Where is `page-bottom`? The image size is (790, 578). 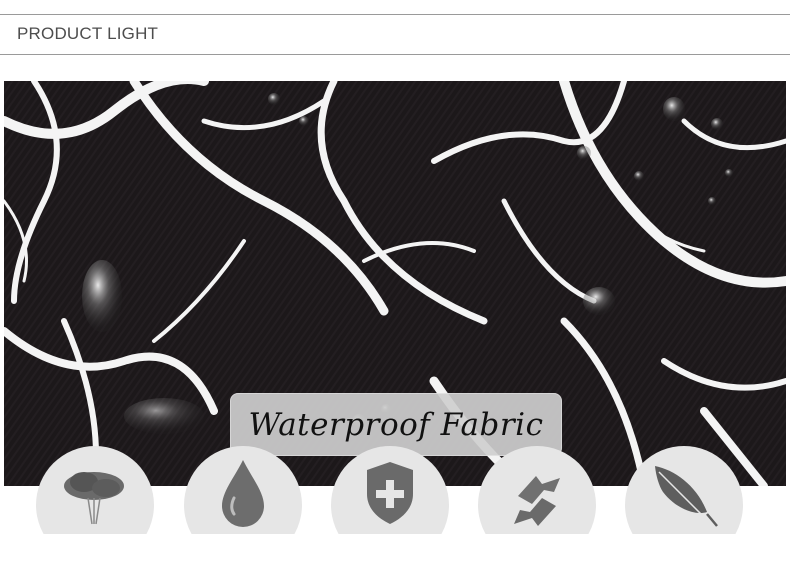
page-bottom is located at coordinates (395, 556).